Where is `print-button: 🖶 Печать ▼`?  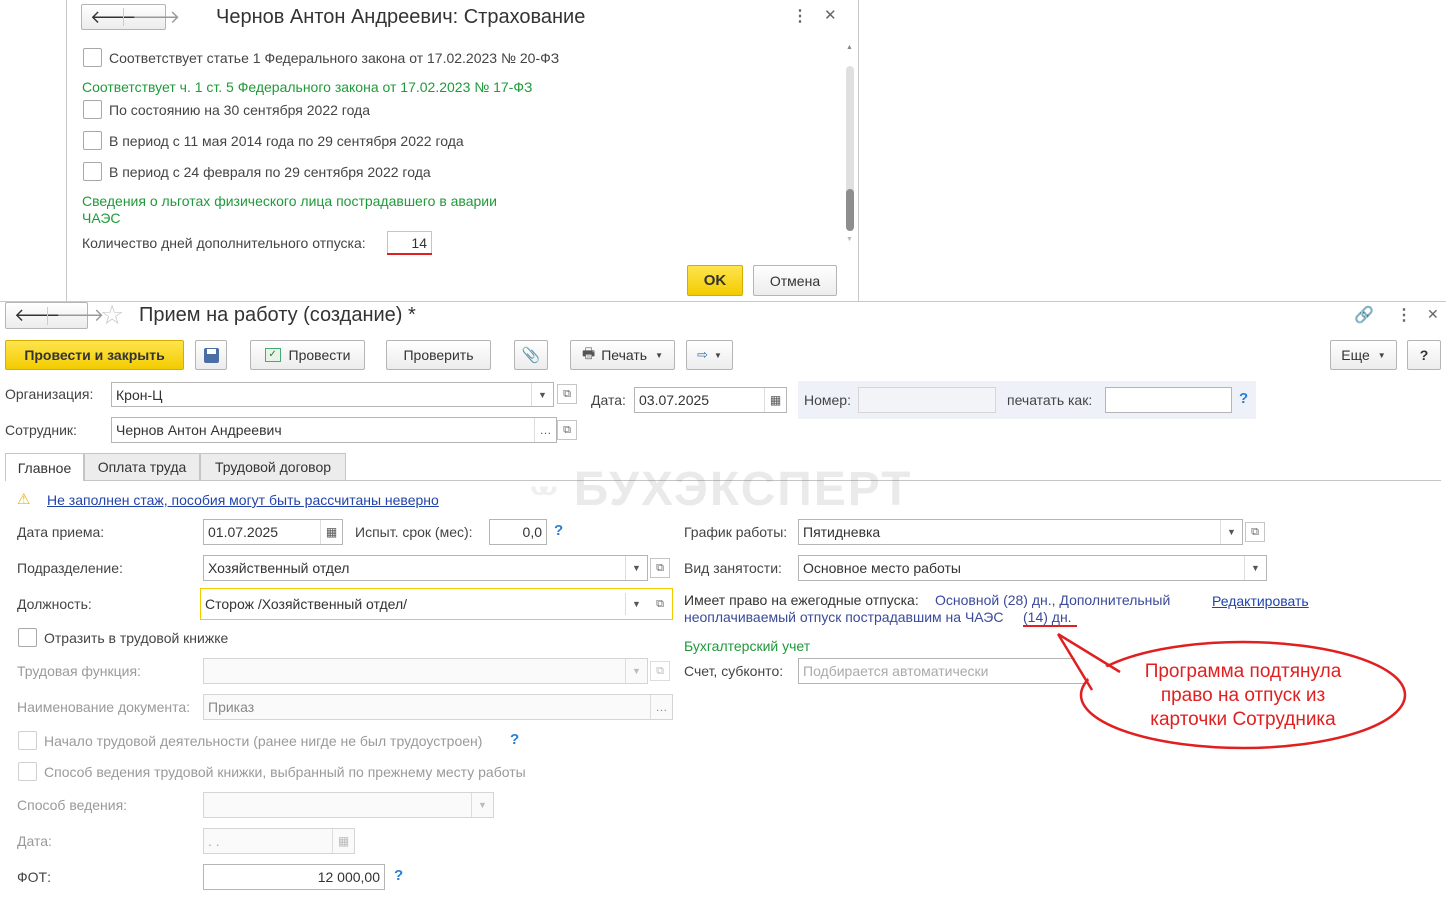
print-button: 🖶 Печать ▼ is located at coordinates (622, 355).